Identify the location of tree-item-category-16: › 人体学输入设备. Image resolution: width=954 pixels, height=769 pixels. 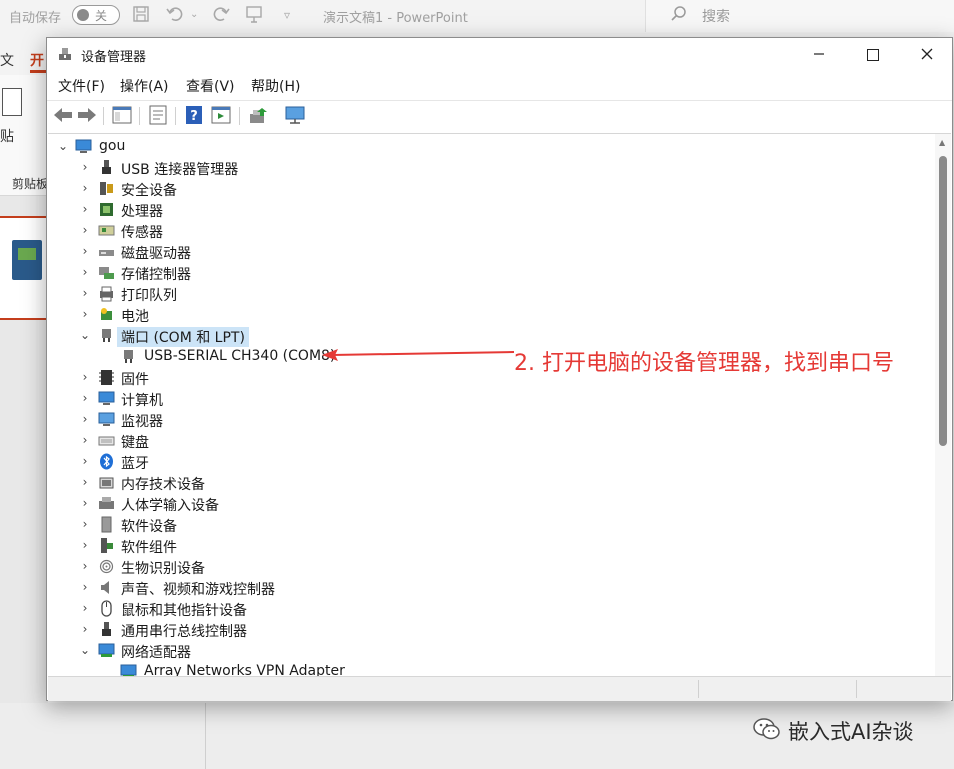
(488, 503).